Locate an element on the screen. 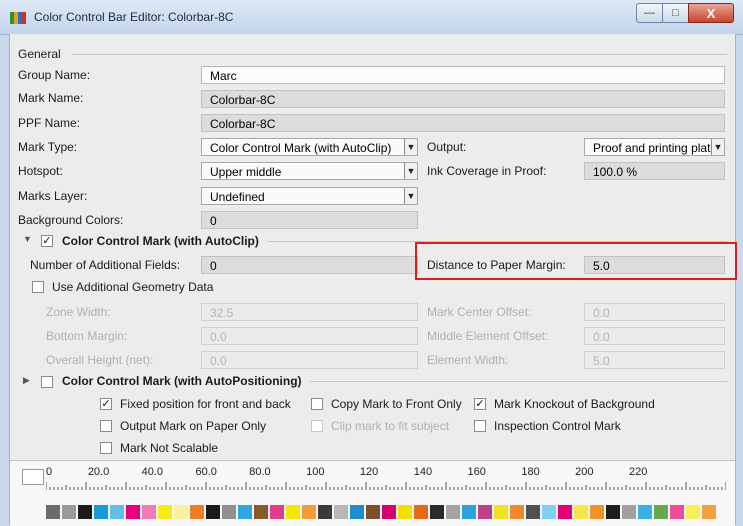 This screenshot has width=743, height=526. zone-width-label: Zone Width: is located at coordinates (78, 312).